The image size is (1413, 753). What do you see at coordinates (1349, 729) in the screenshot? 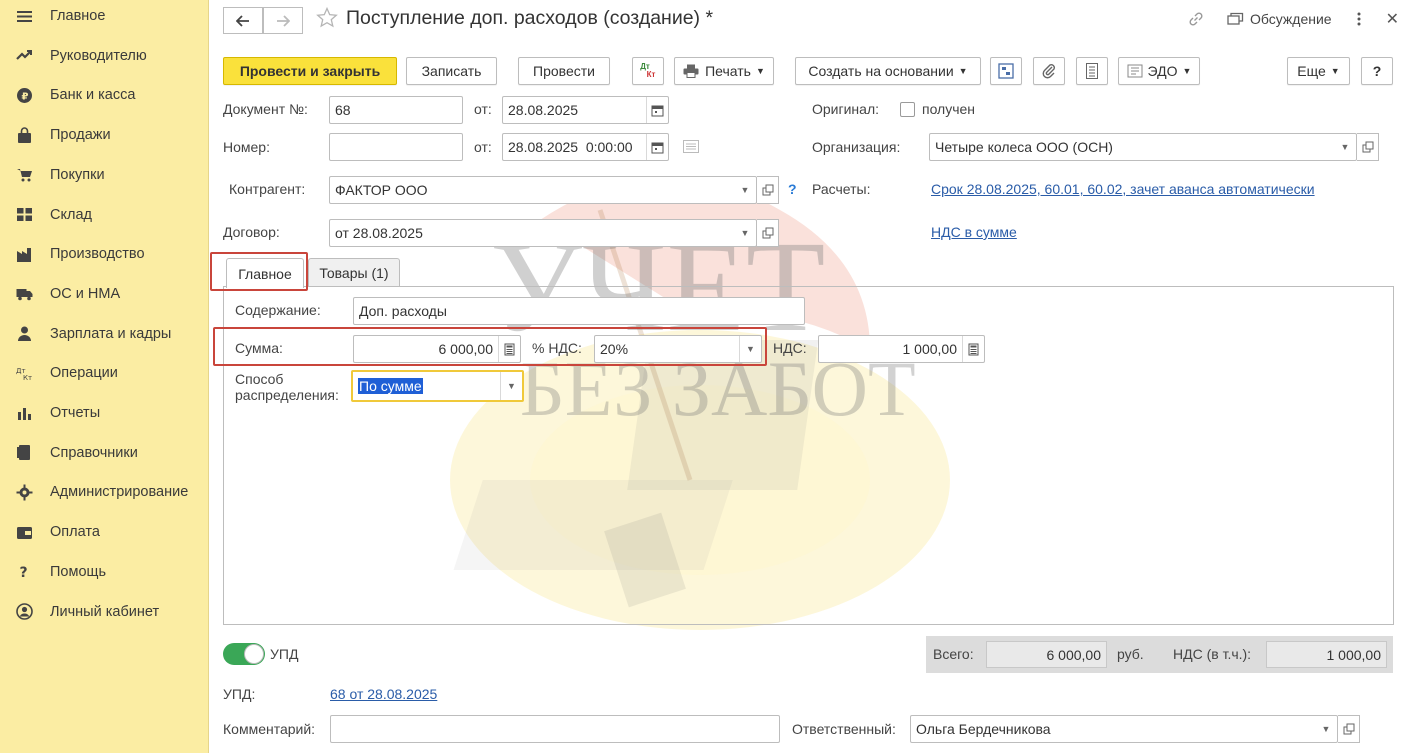
I see `open-responsible-button` at bounding box center [1349, 729].